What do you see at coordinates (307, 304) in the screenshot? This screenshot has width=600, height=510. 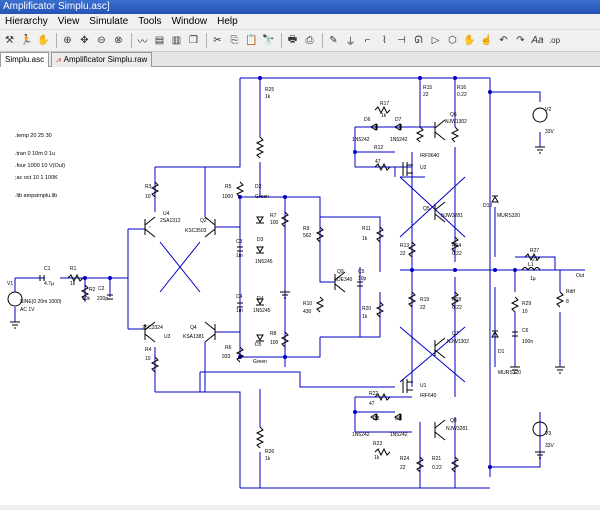 I see `svg-text: R10` at bounding box center [307, 304].